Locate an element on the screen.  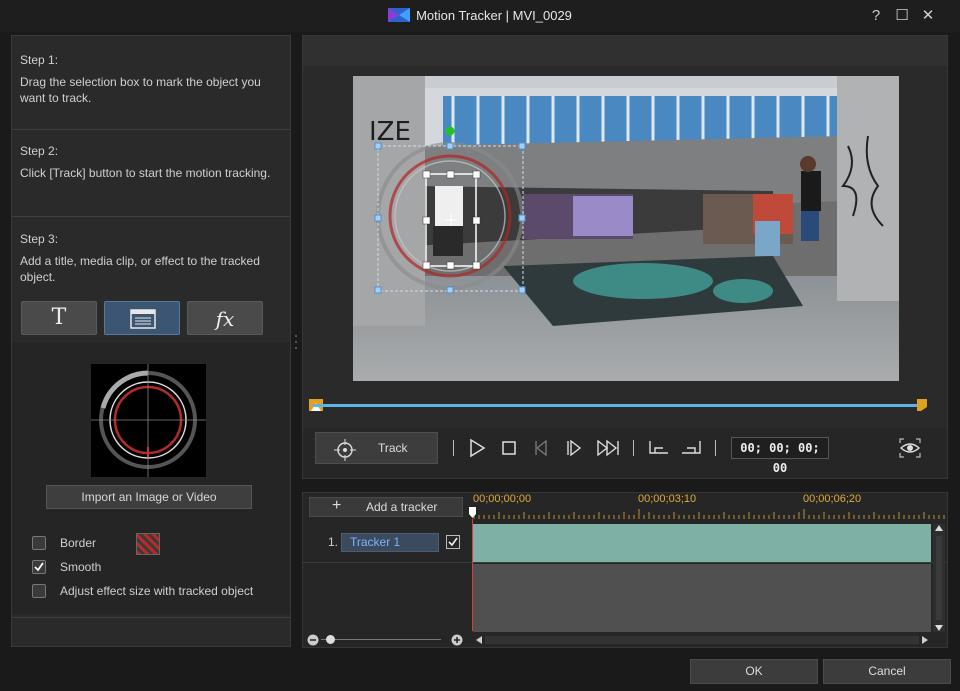
title-bar: Motion Tracker | MVI_0029 ? ☐ ✕ is located at coordinates (480, 16).